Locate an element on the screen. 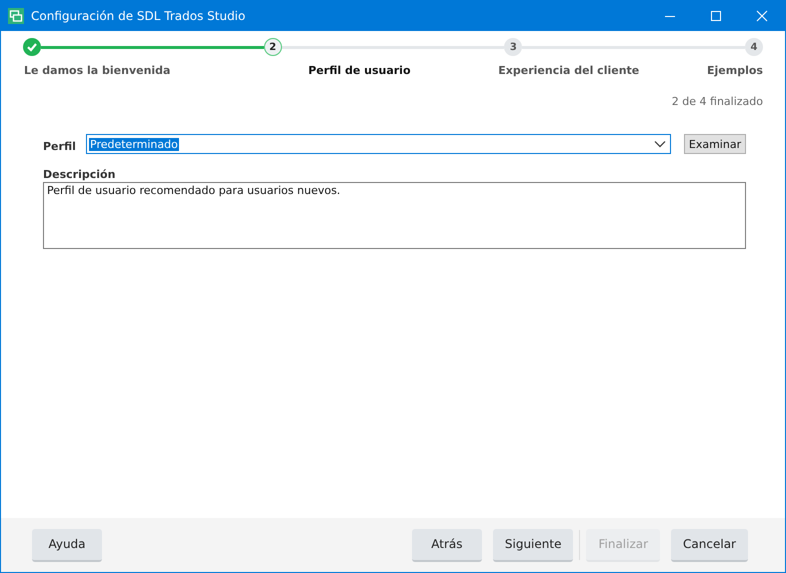 This screenshot has width=786, height=573. step-number: 4 is located at coordinates (754, 47).